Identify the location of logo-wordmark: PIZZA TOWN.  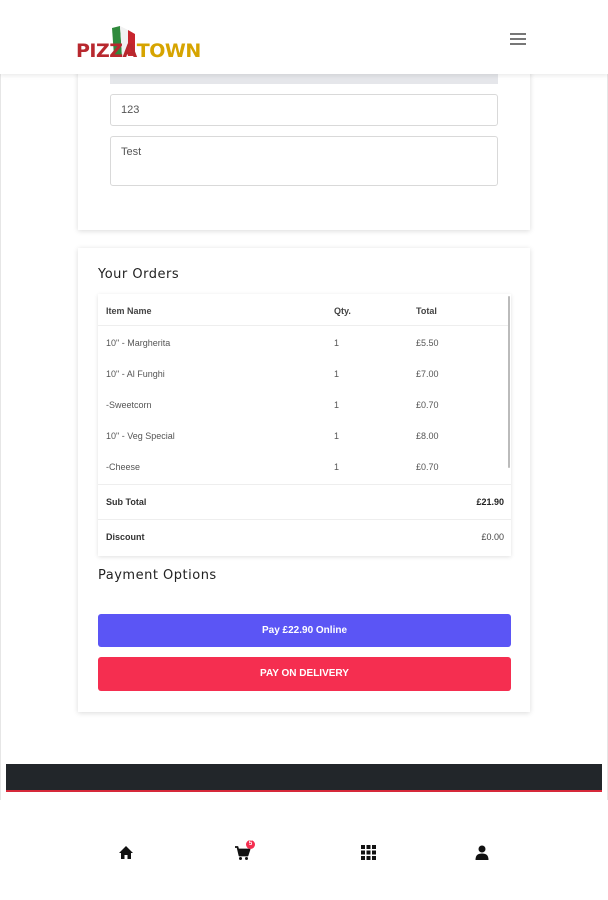
(138, 51).